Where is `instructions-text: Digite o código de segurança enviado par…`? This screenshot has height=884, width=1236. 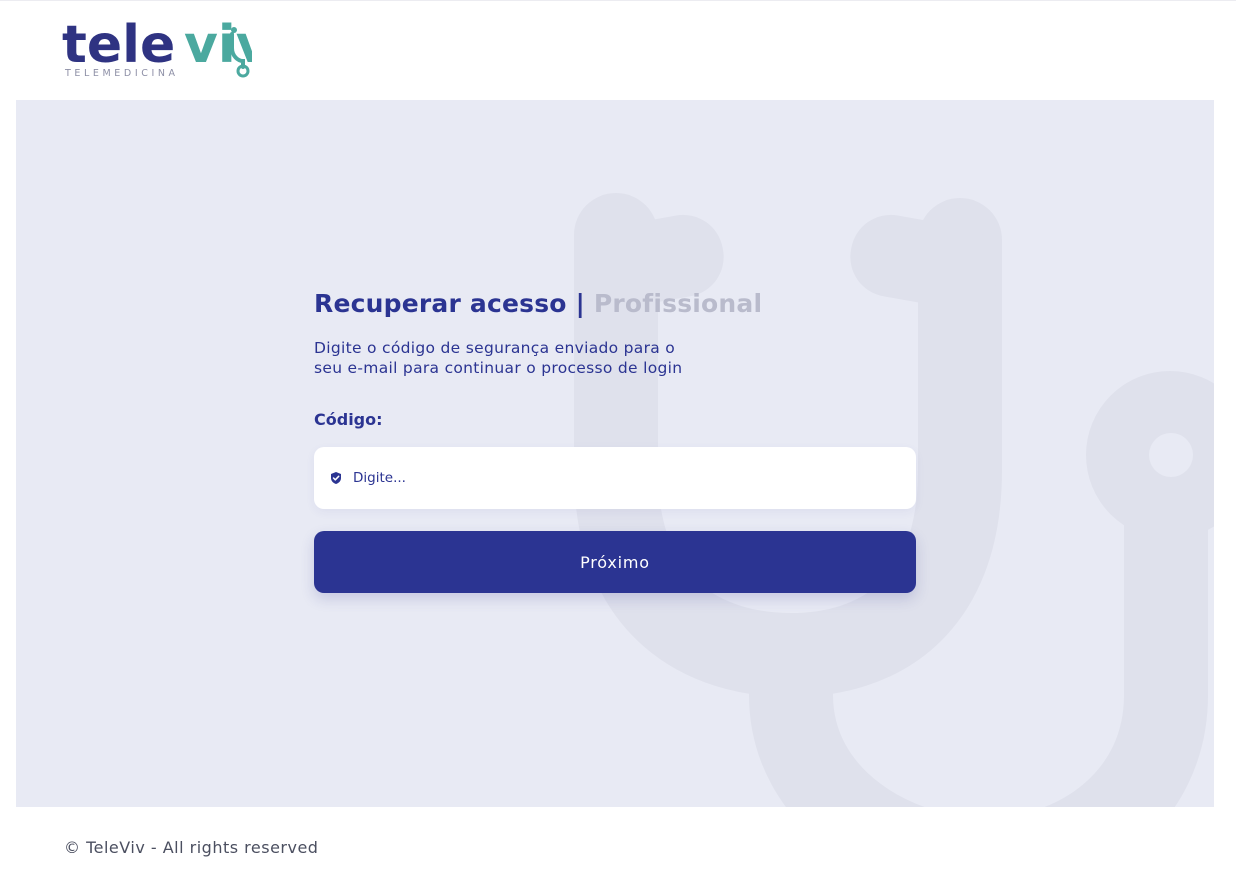
instructions-text: Digite o código de segurança enviado par… is located at coordinates (544, 358).